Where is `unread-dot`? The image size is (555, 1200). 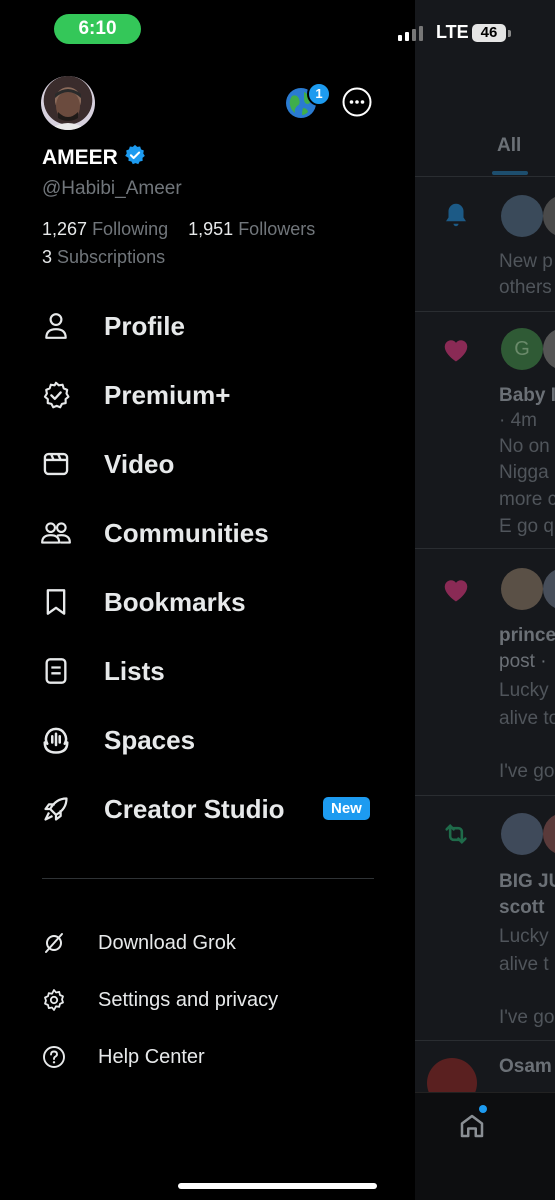 unread-dot is located at coordinates (483, 1109).